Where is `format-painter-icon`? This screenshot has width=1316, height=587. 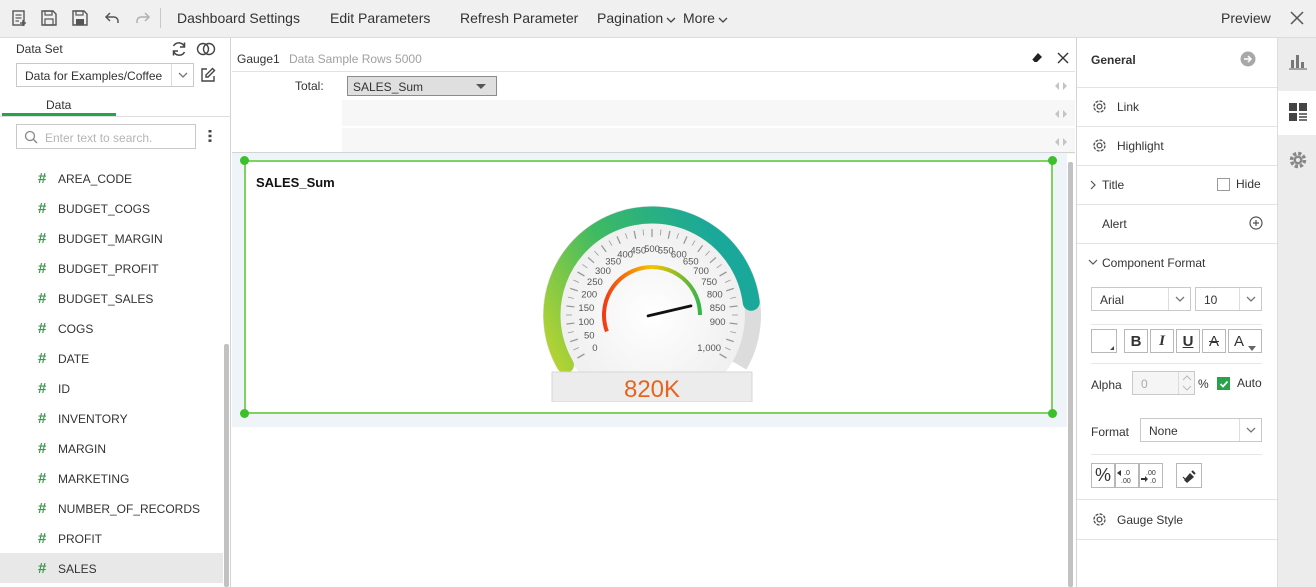
format-painter-icon is located at coordinates (1189, 475).